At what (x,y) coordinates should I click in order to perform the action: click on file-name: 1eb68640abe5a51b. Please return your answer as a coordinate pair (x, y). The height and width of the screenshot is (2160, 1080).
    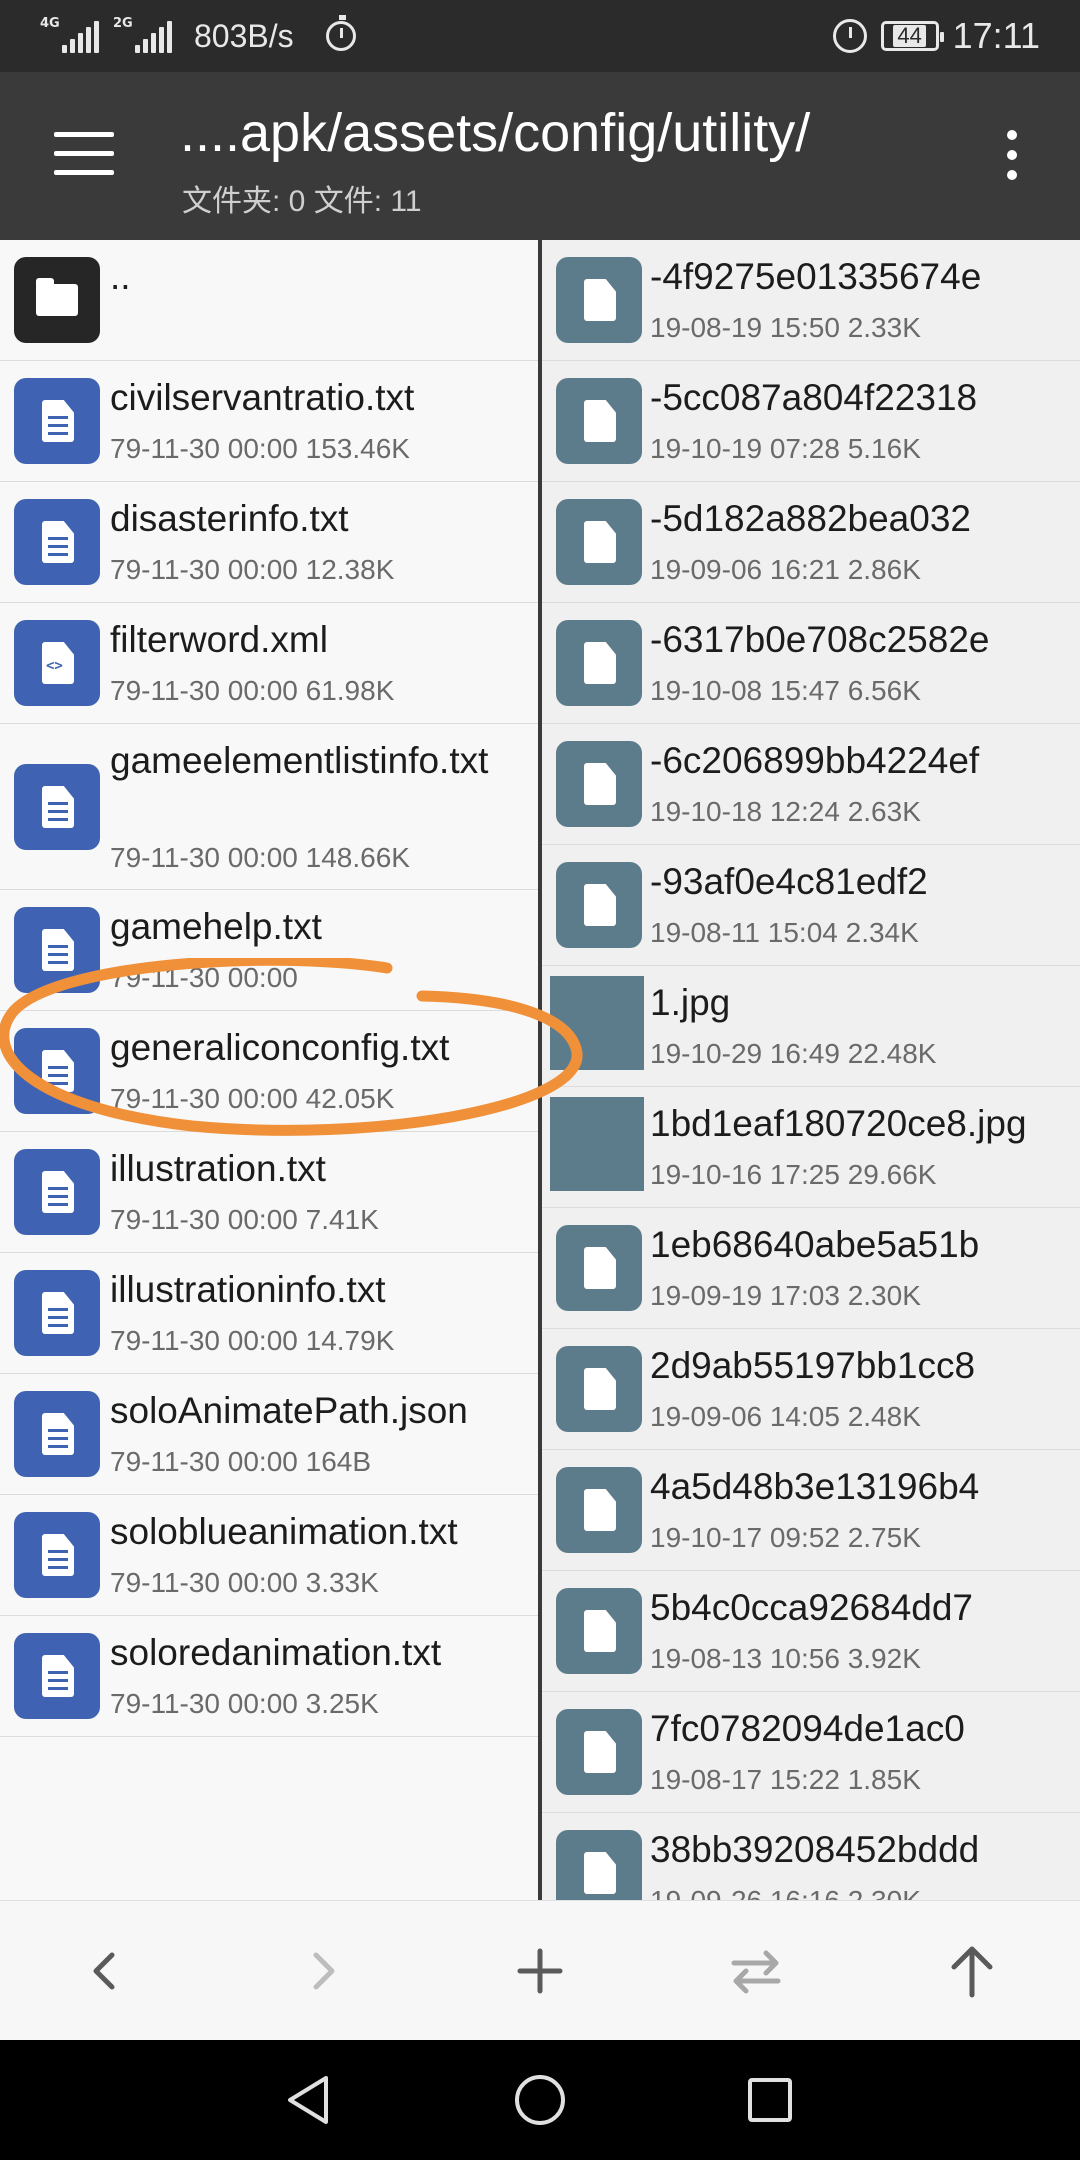
    Looking at the image, I should click on (815, 1244).